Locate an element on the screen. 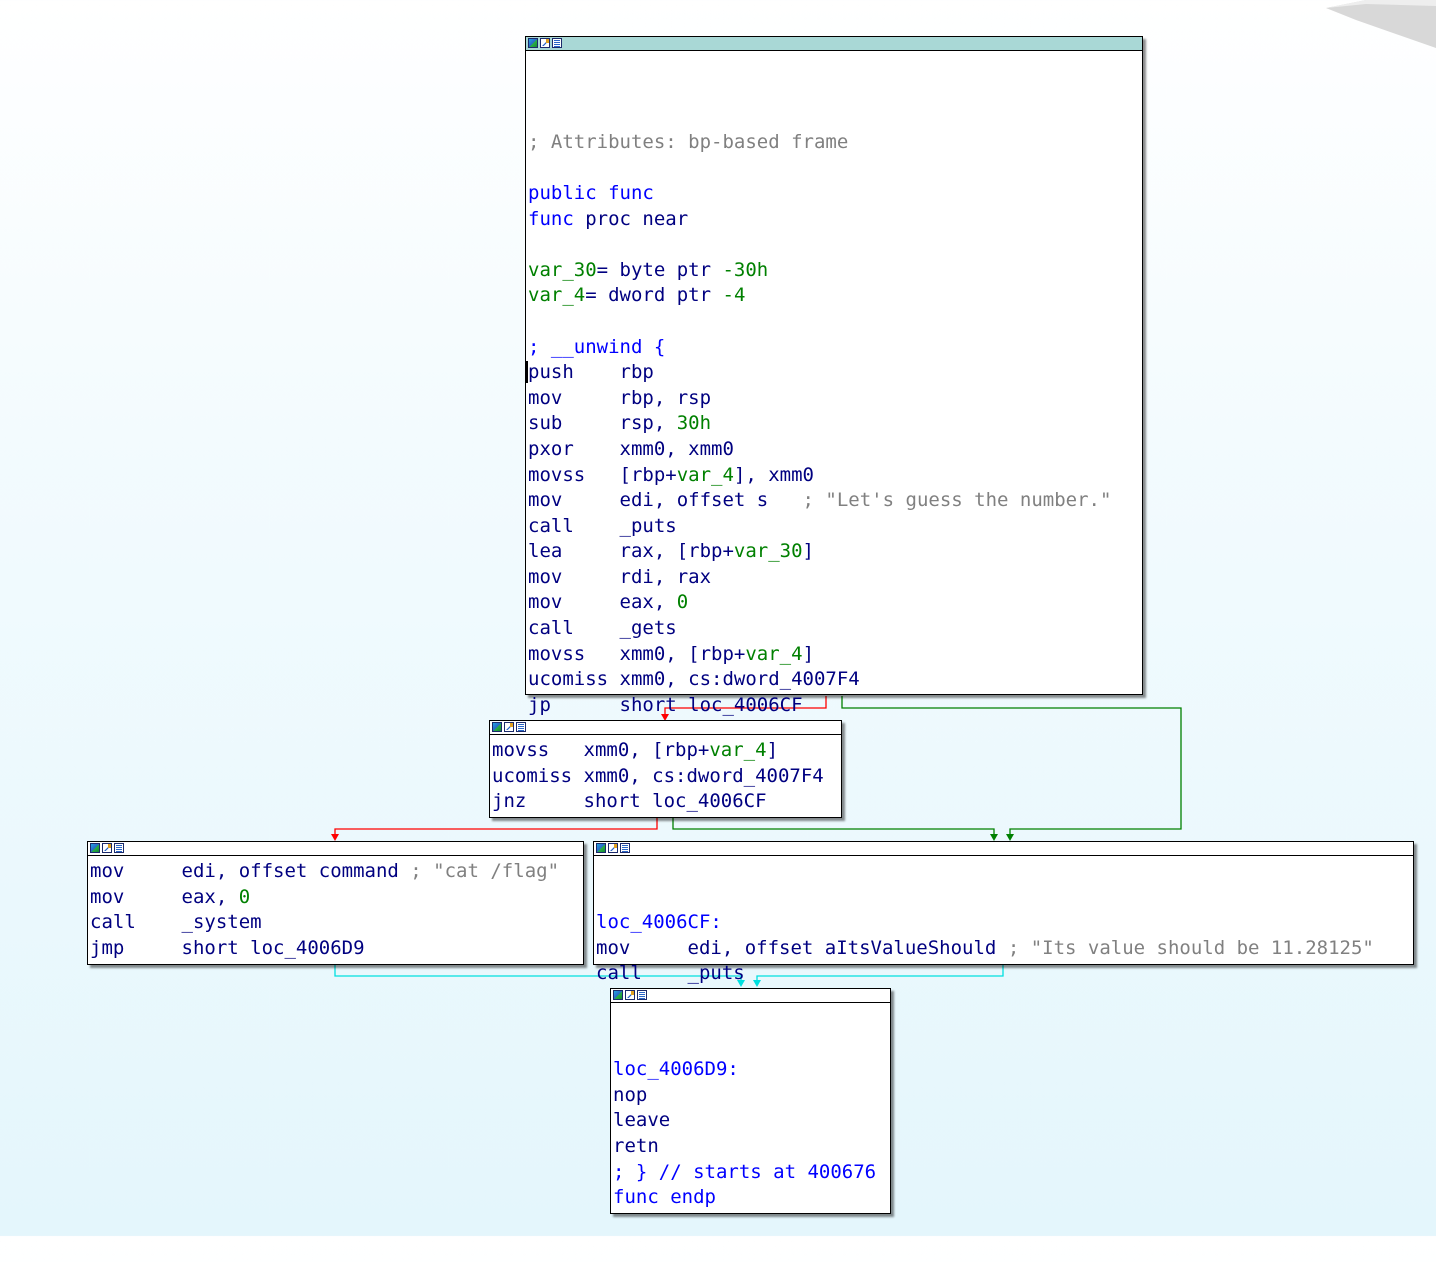 Image resolution: width=1436 pixels, height=1262 pixels. instruction-line: mov rbp, rsp is located at coordinates (835, 399).